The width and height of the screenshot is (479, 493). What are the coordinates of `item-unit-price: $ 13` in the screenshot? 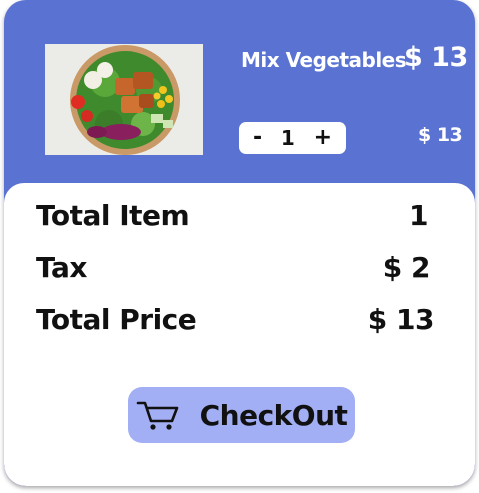 It's located at (436, 57).